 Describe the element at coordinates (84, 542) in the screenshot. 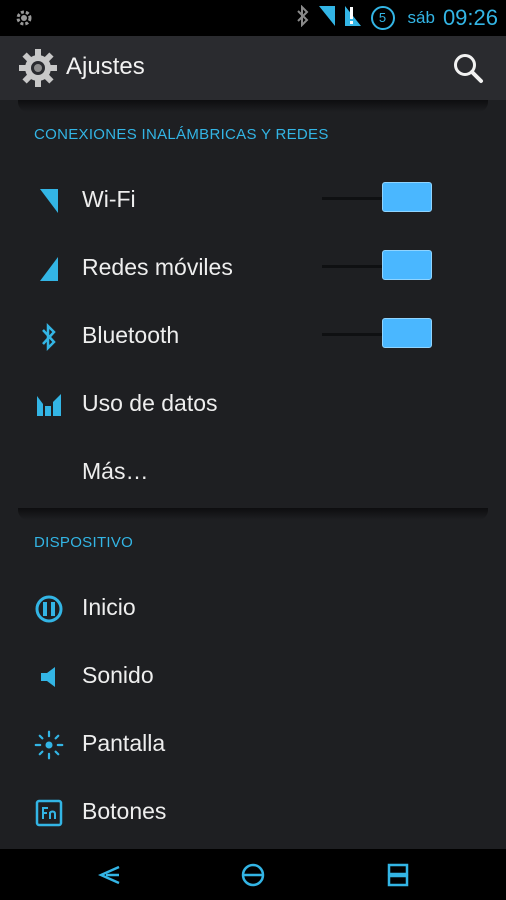

I see `section-header-device: DISPOSITIVO` at that location.